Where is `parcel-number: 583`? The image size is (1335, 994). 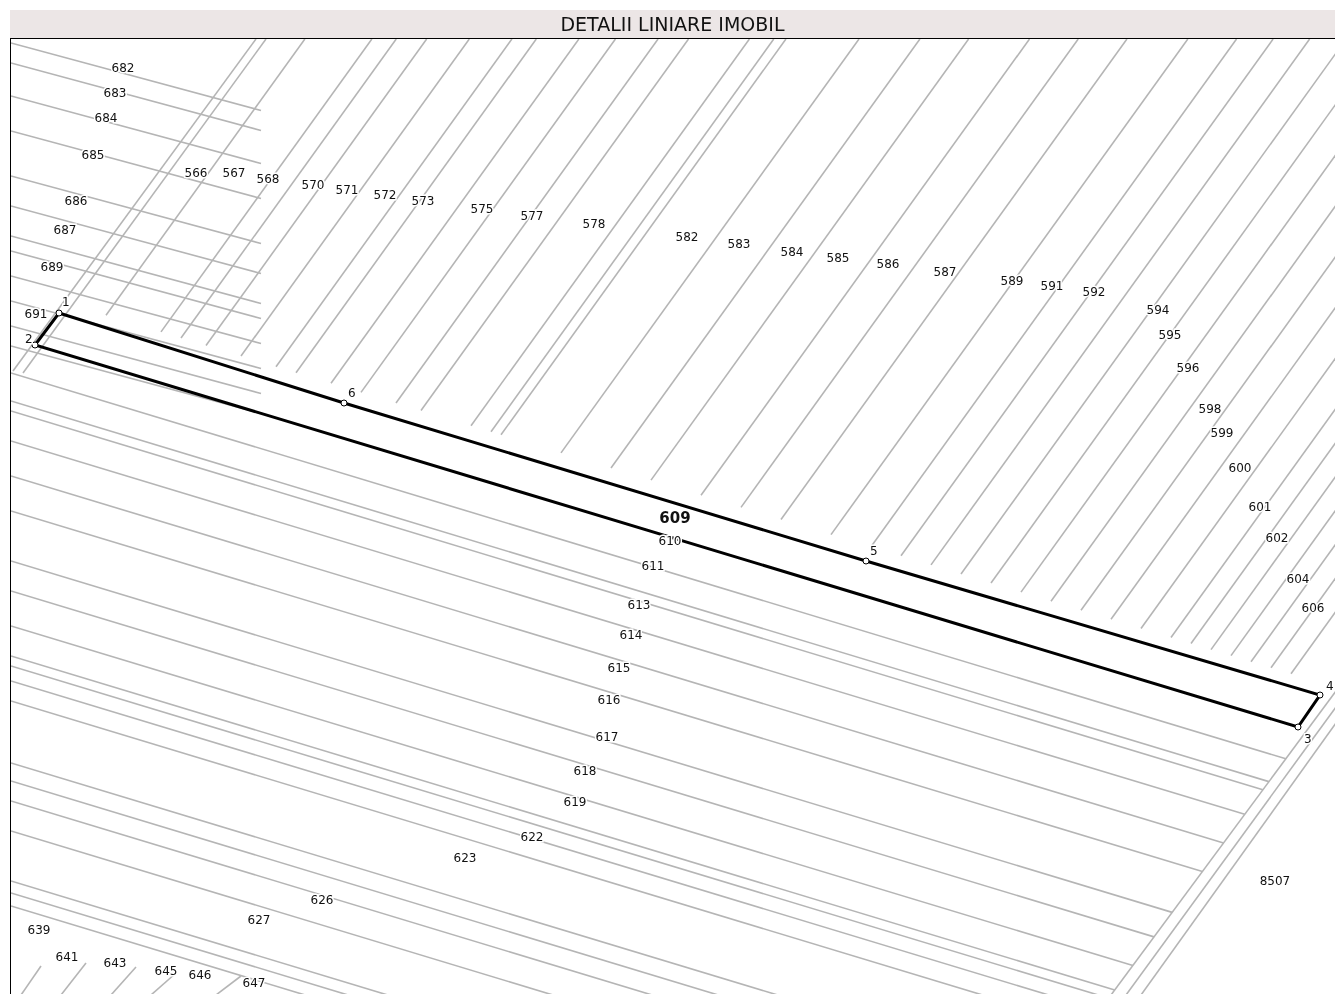
parcel-number: 583 is located at coordinates (739, 244).